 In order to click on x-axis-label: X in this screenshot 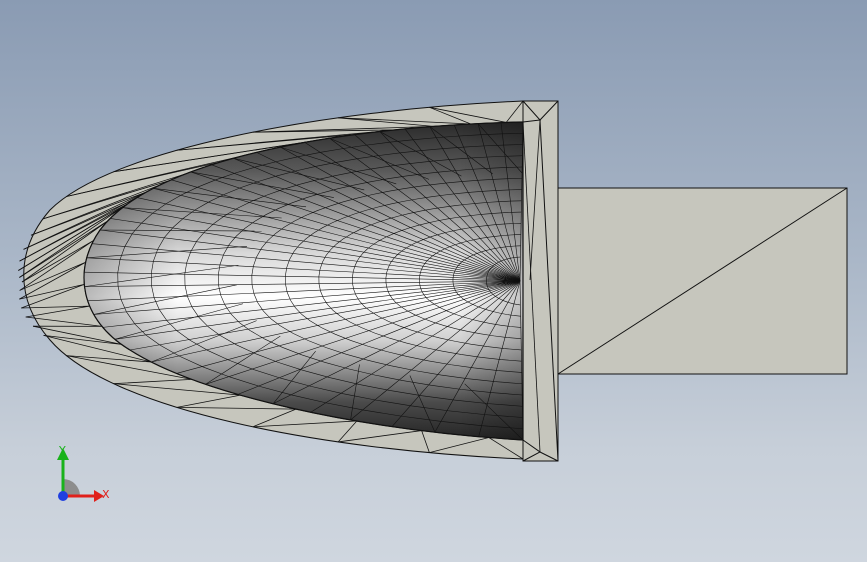, I will do `click(106, 494)`.